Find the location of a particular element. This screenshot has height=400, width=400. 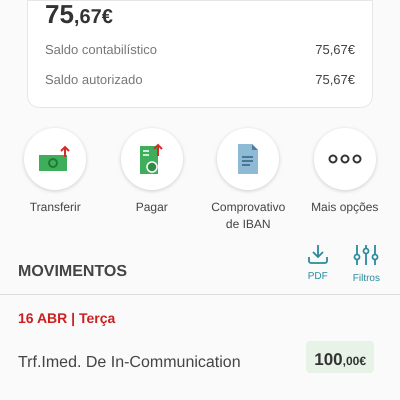

action-button: Comprovativo de IBAN is located at coordinates (248, 180).